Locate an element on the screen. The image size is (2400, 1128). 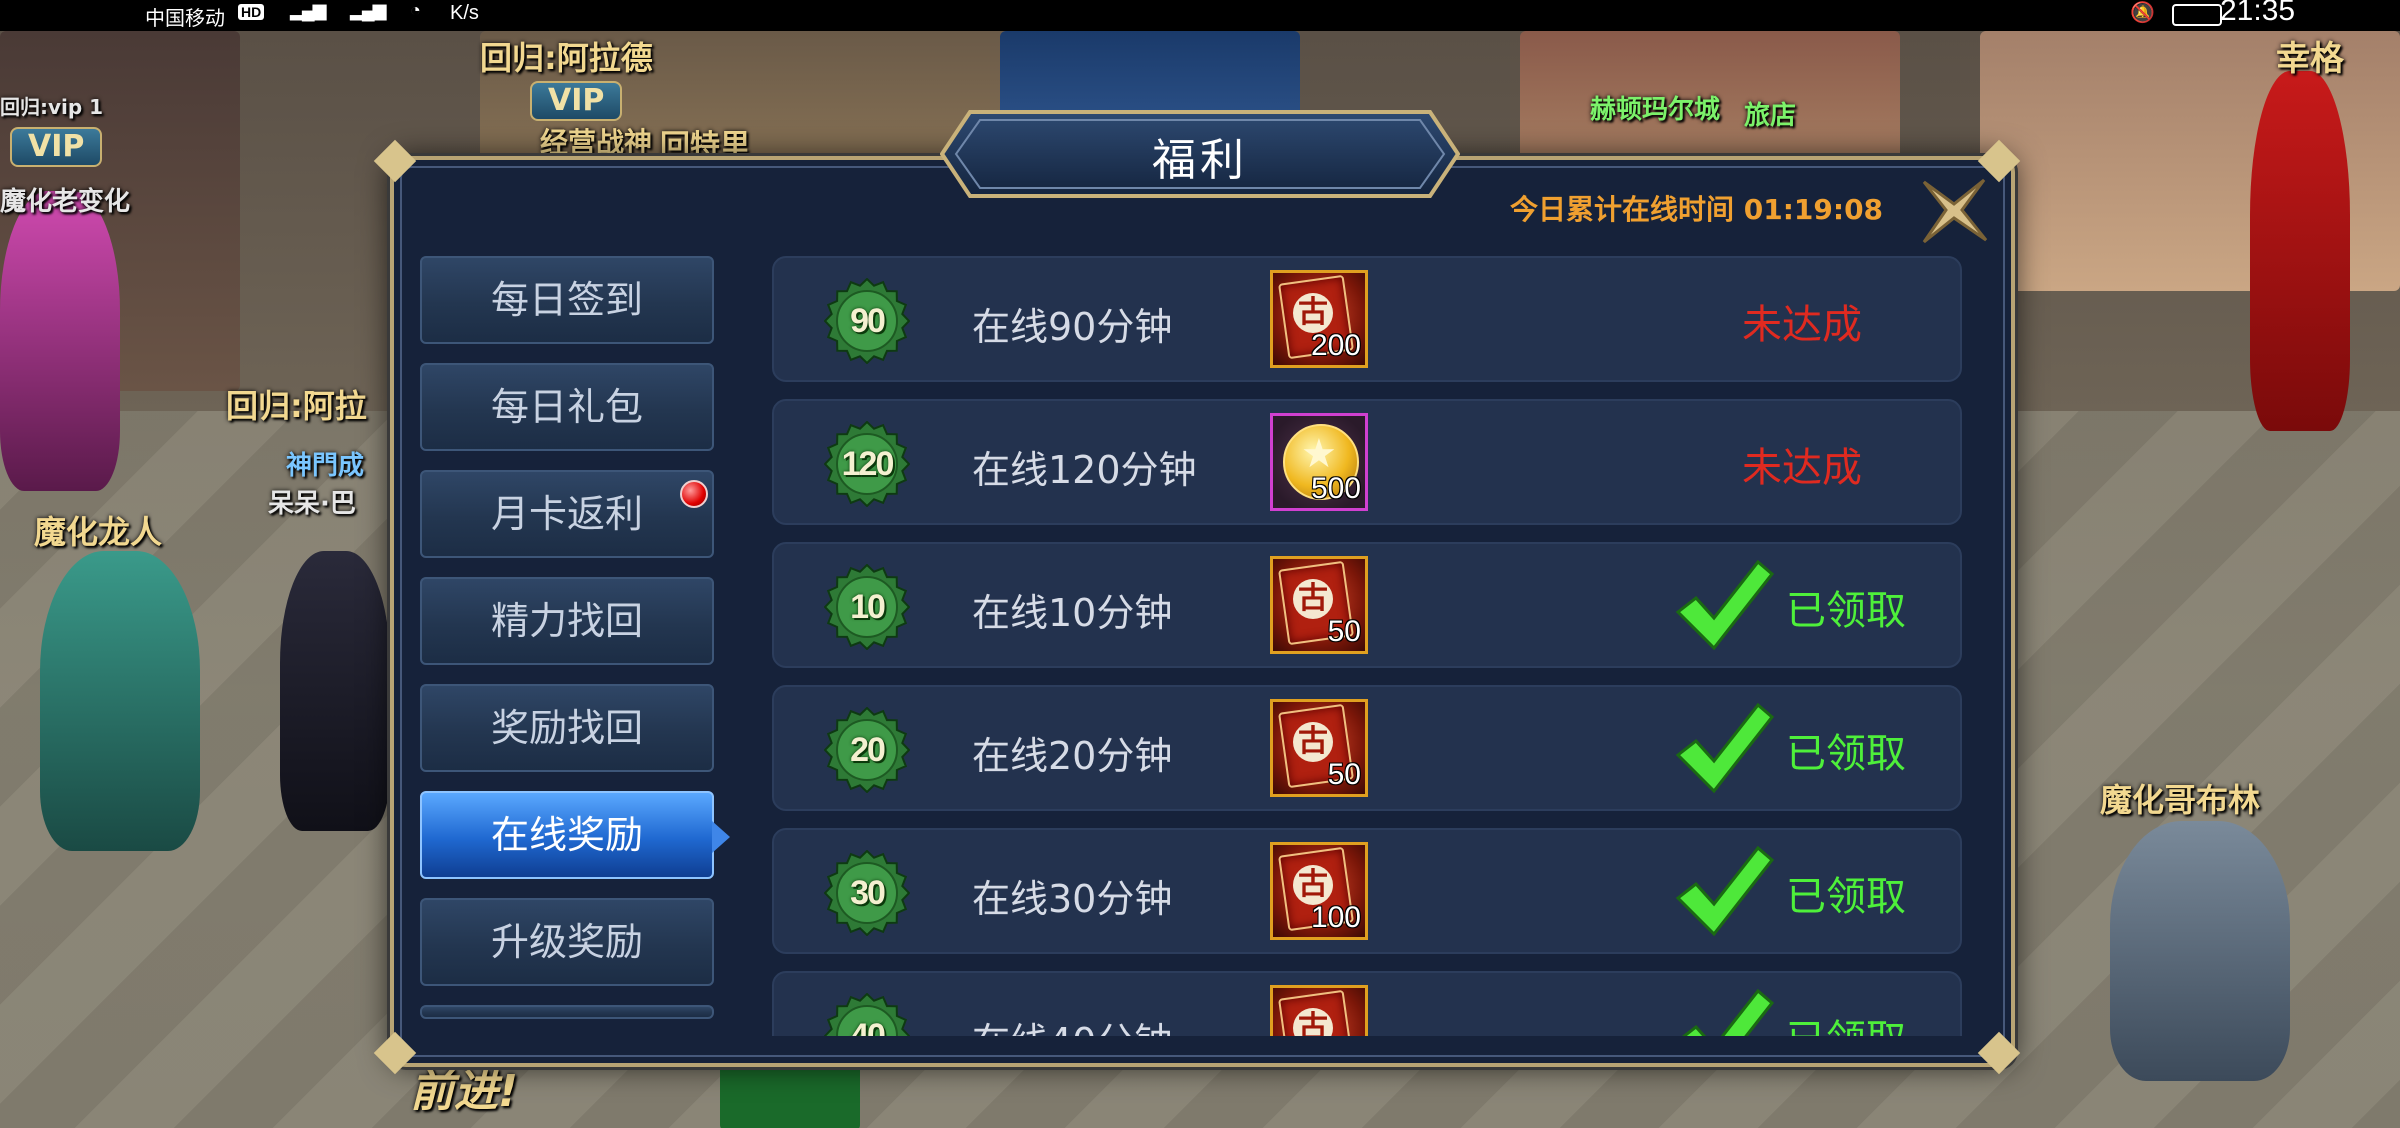
sidebar-item-energy-recover: 精力找回 is located at coordinates (567, 621).